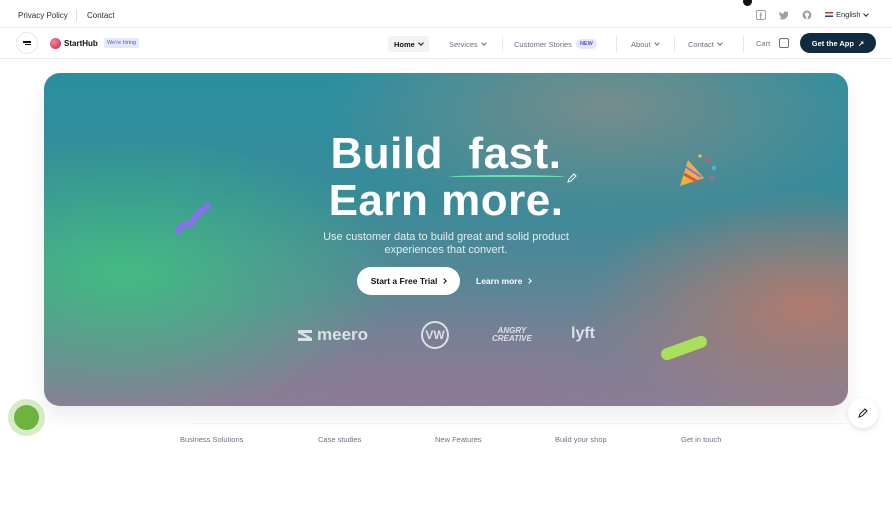  Describe the element at coordinates (829, 14) in the screenshot. I see `flag-icon` at that location.